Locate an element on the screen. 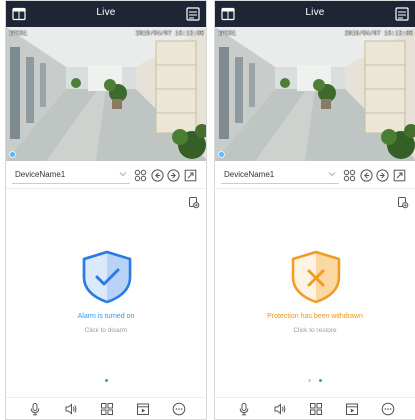 Image resolution: width=415 pixels, height=420 pixels. shield-x-icon is located at coordinates (316, 277).